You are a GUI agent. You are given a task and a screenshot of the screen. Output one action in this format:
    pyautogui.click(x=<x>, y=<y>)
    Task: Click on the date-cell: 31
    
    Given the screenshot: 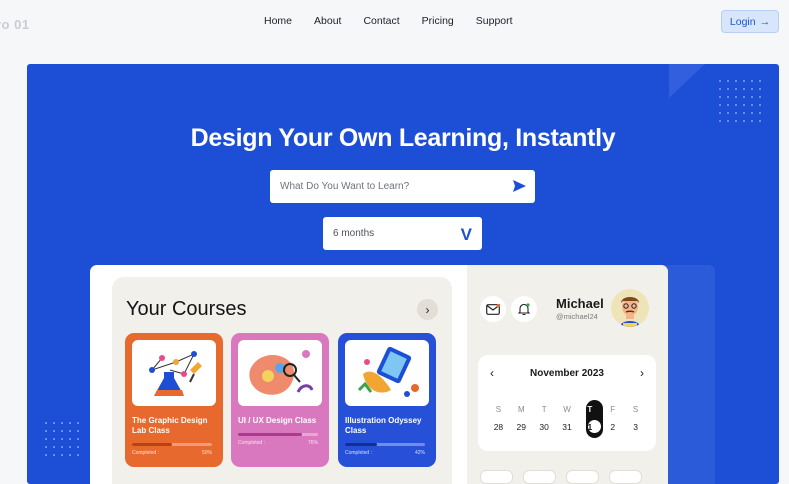 What is the action you would take?
    pyautogui.click(x=567, y=427)
    